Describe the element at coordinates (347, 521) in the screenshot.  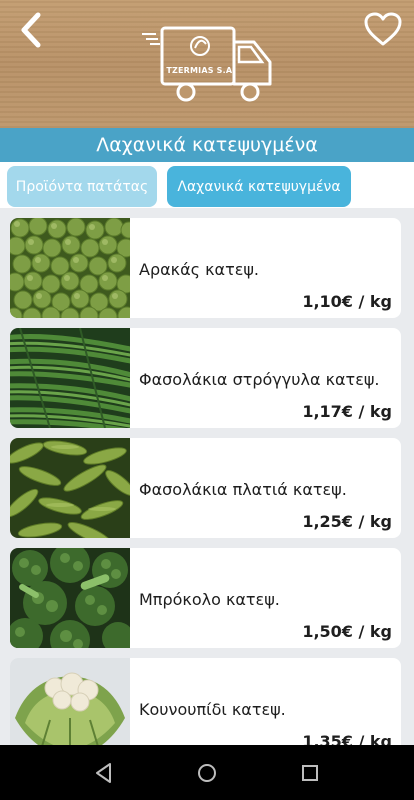
I see `product-price: 1,25€ / kg` at that location.